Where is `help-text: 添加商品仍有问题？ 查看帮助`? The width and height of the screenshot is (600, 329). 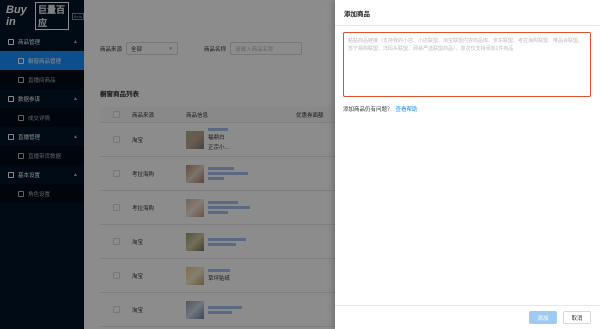
help-text: 添加商品仍有问题？ 查看帮助 is located at coordinates (380, 110).